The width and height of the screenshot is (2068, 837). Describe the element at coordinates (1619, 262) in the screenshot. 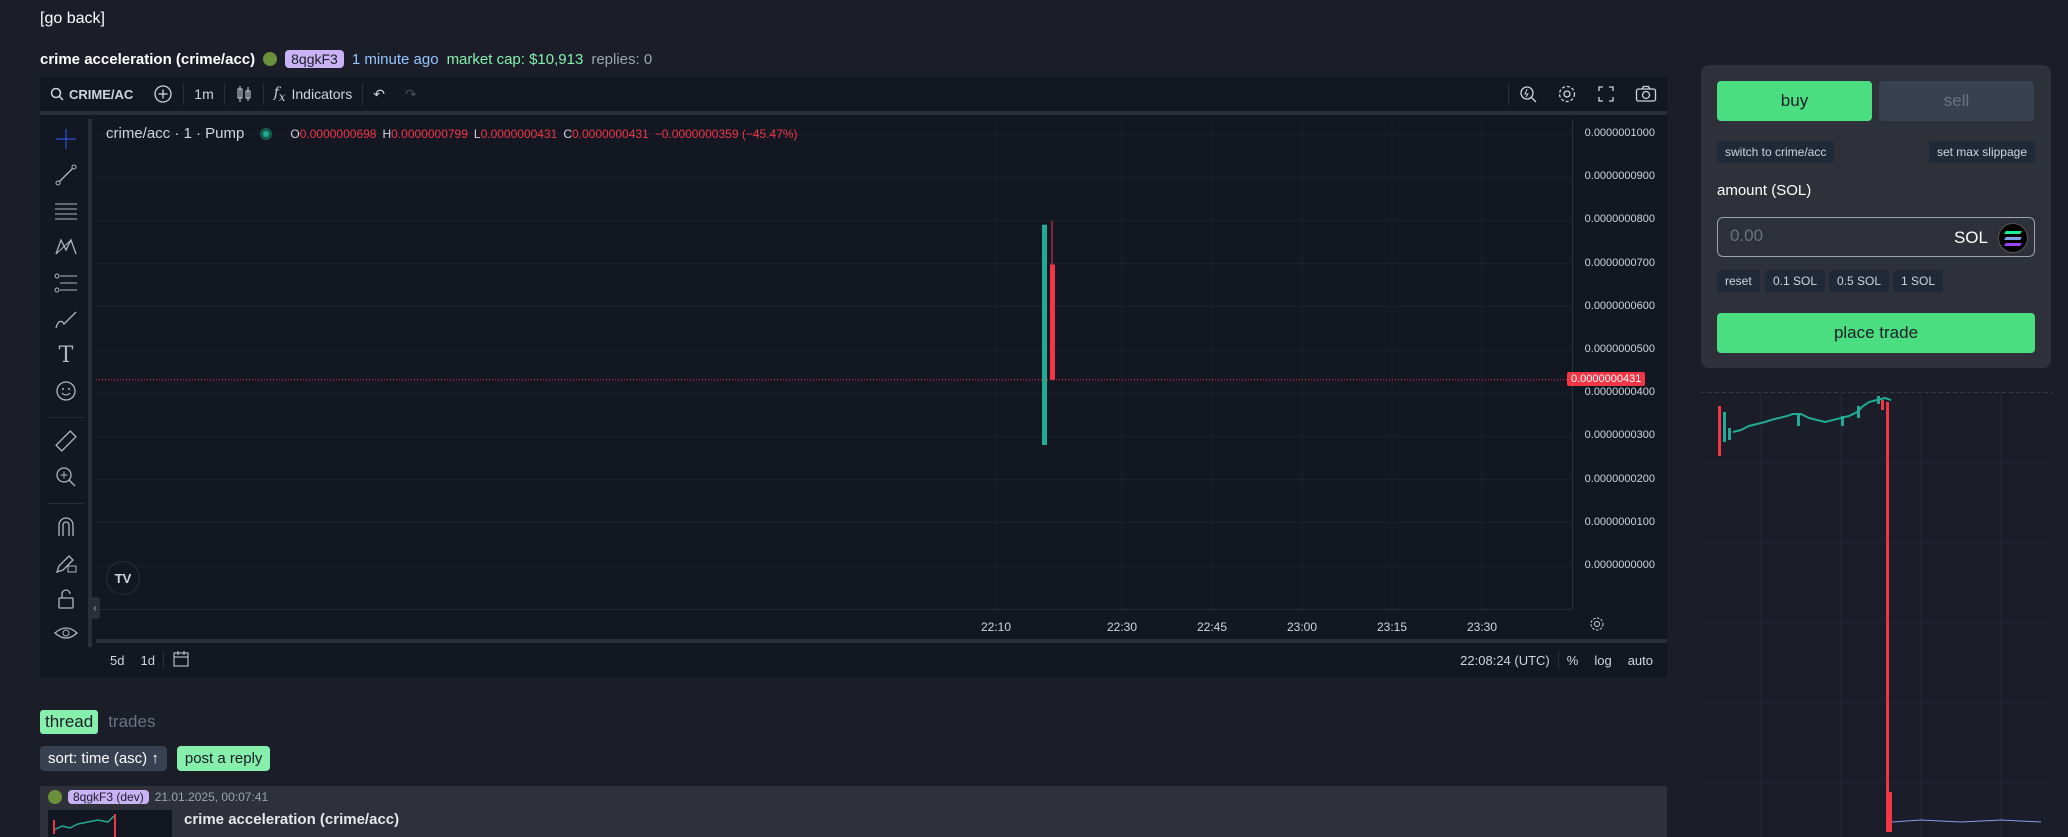

I see `y-tick-label: 0.0000000700` at that location.